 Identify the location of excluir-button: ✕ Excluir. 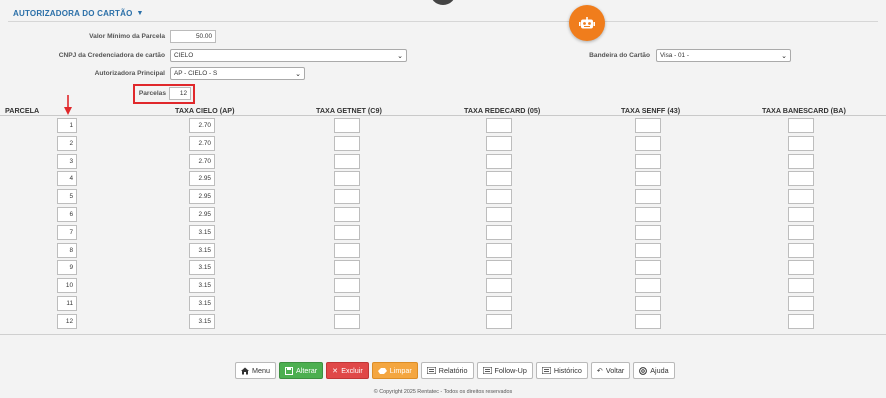
(347, 370).